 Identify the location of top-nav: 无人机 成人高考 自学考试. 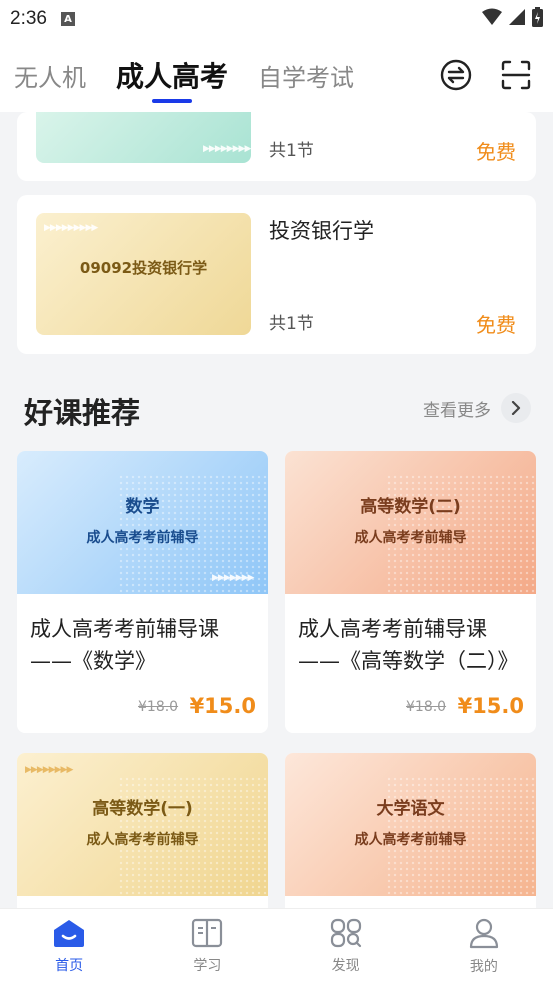
(276, 75).